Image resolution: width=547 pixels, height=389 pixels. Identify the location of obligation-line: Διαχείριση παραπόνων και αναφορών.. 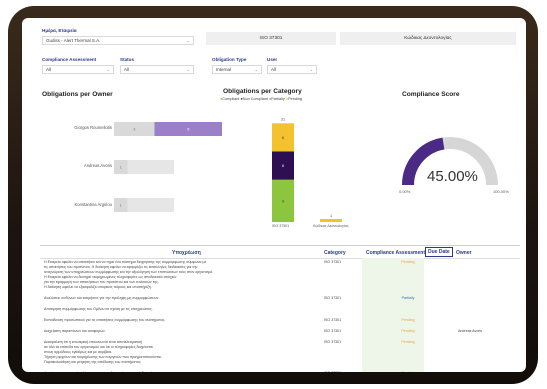
(75, 331).